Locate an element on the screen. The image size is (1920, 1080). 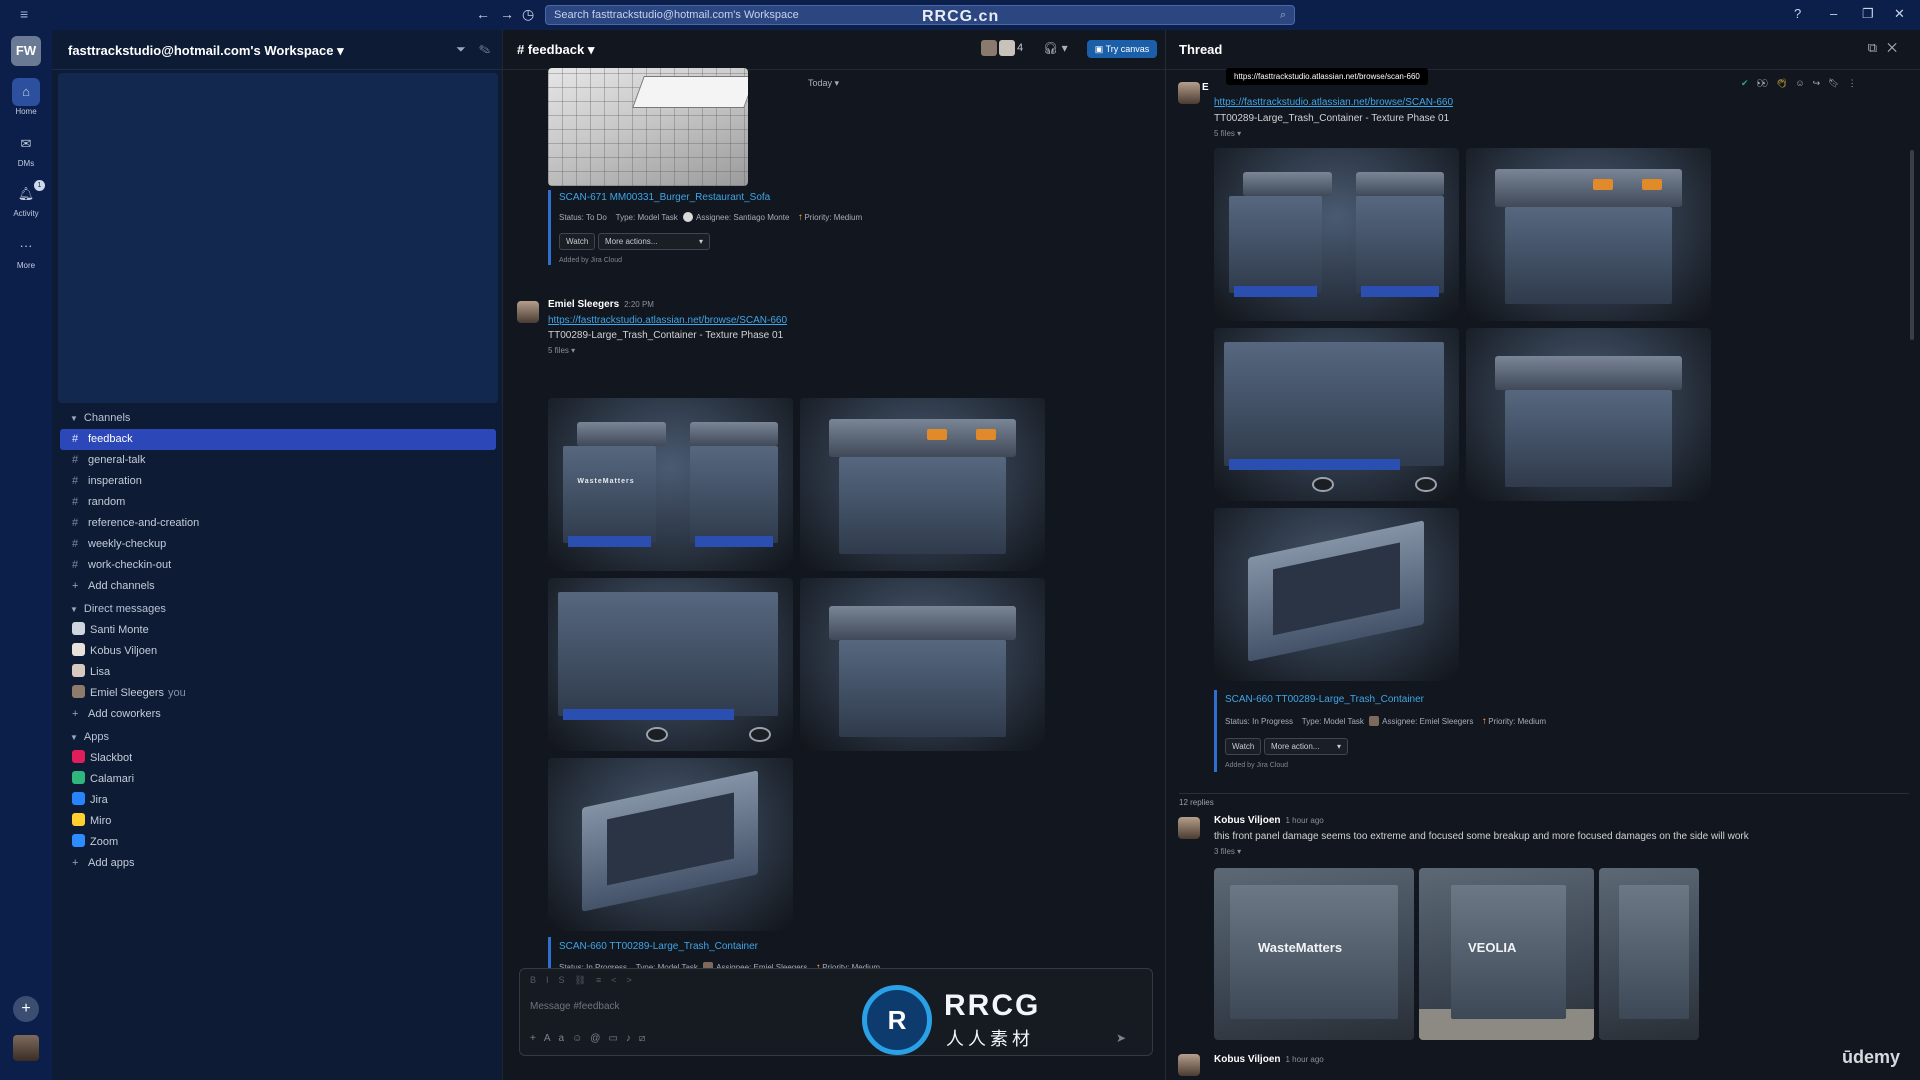
add-workspace-button: + is located at coordinates (26, 1009).